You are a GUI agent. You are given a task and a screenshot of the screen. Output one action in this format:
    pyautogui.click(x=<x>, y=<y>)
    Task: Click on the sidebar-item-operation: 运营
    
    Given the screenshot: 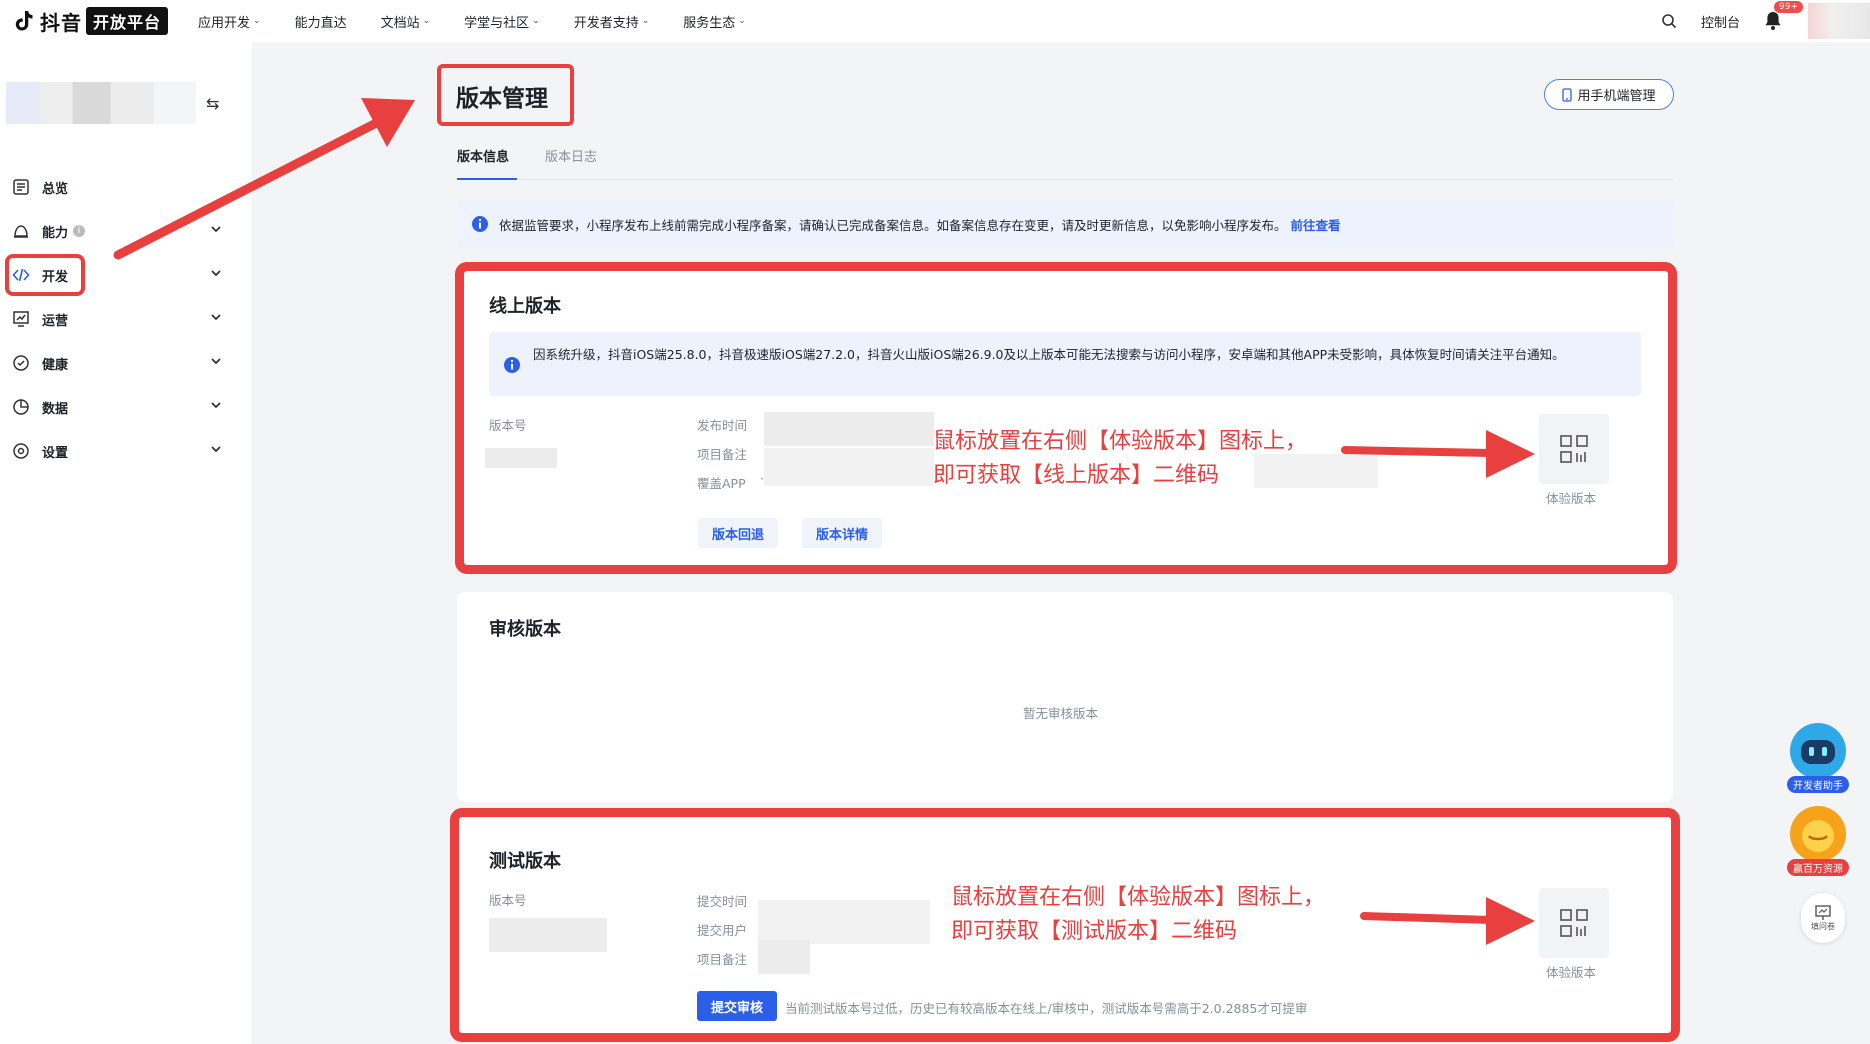 What is the action you would take?
    pyautogui.click(x=119, y=319)
    